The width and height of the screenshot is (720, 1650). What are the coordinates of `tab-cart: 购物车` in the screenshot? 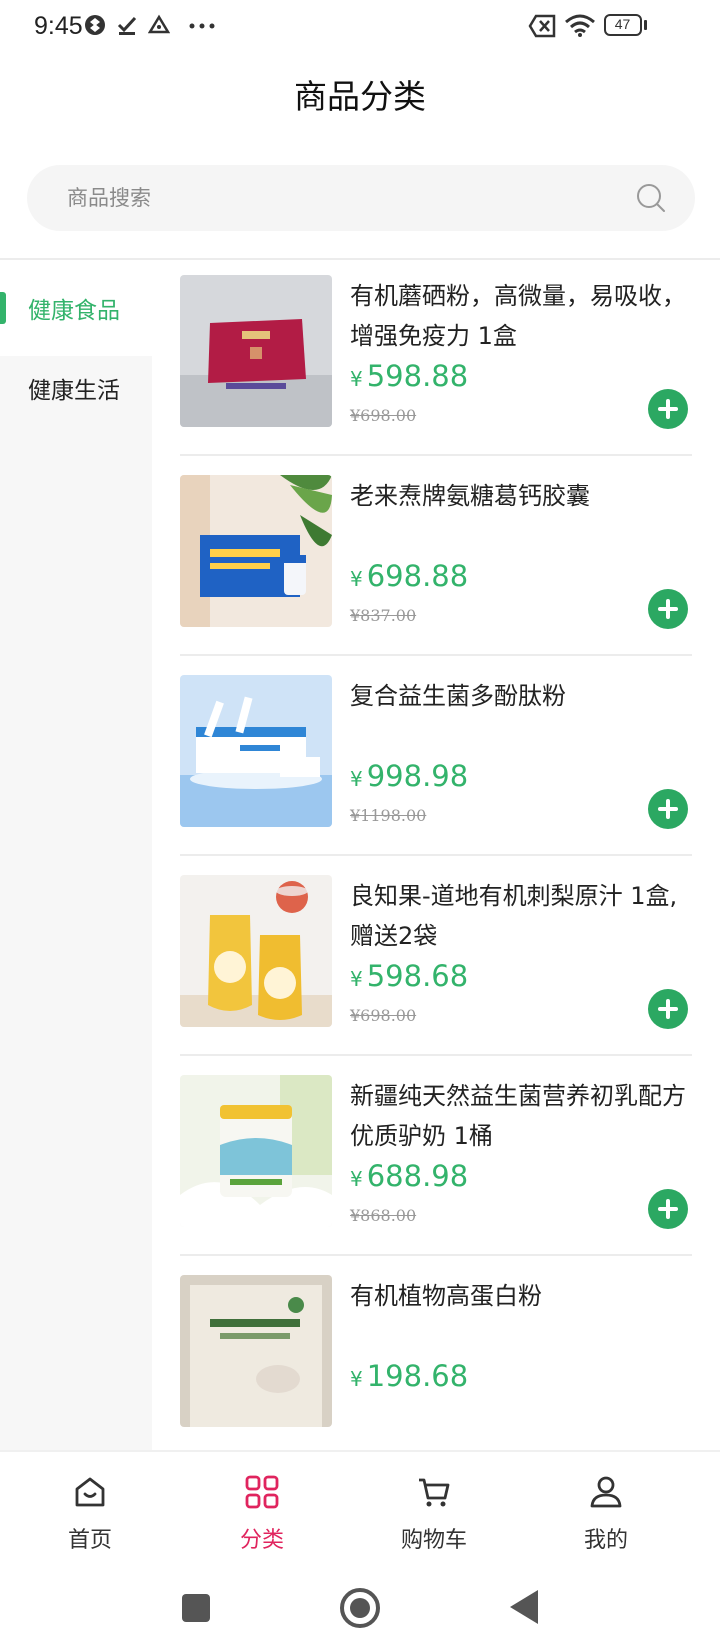 It's located at (434, 1507).